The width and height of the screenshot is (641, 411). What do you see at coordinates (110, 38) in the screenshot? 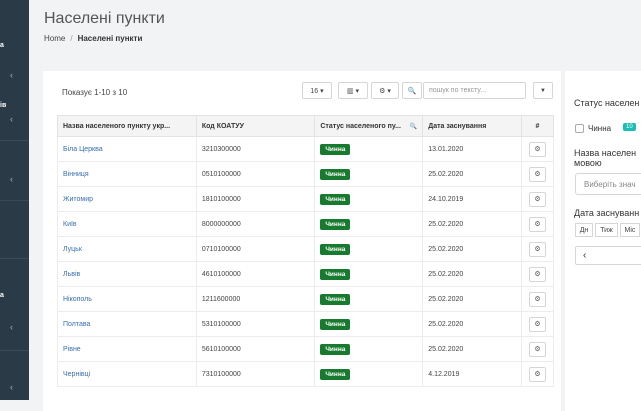
I see `breadcrumb-current: Населені пункти` at bounding box center [110, 38].